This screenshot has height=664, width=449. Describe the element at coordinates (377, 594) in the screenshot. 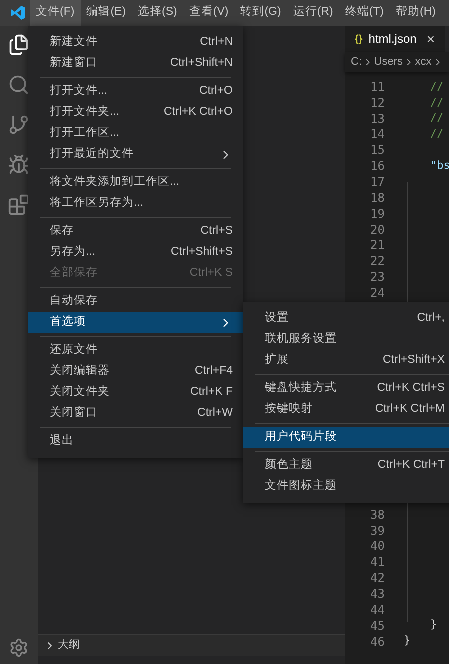

I see `line-number: 43` at that location.